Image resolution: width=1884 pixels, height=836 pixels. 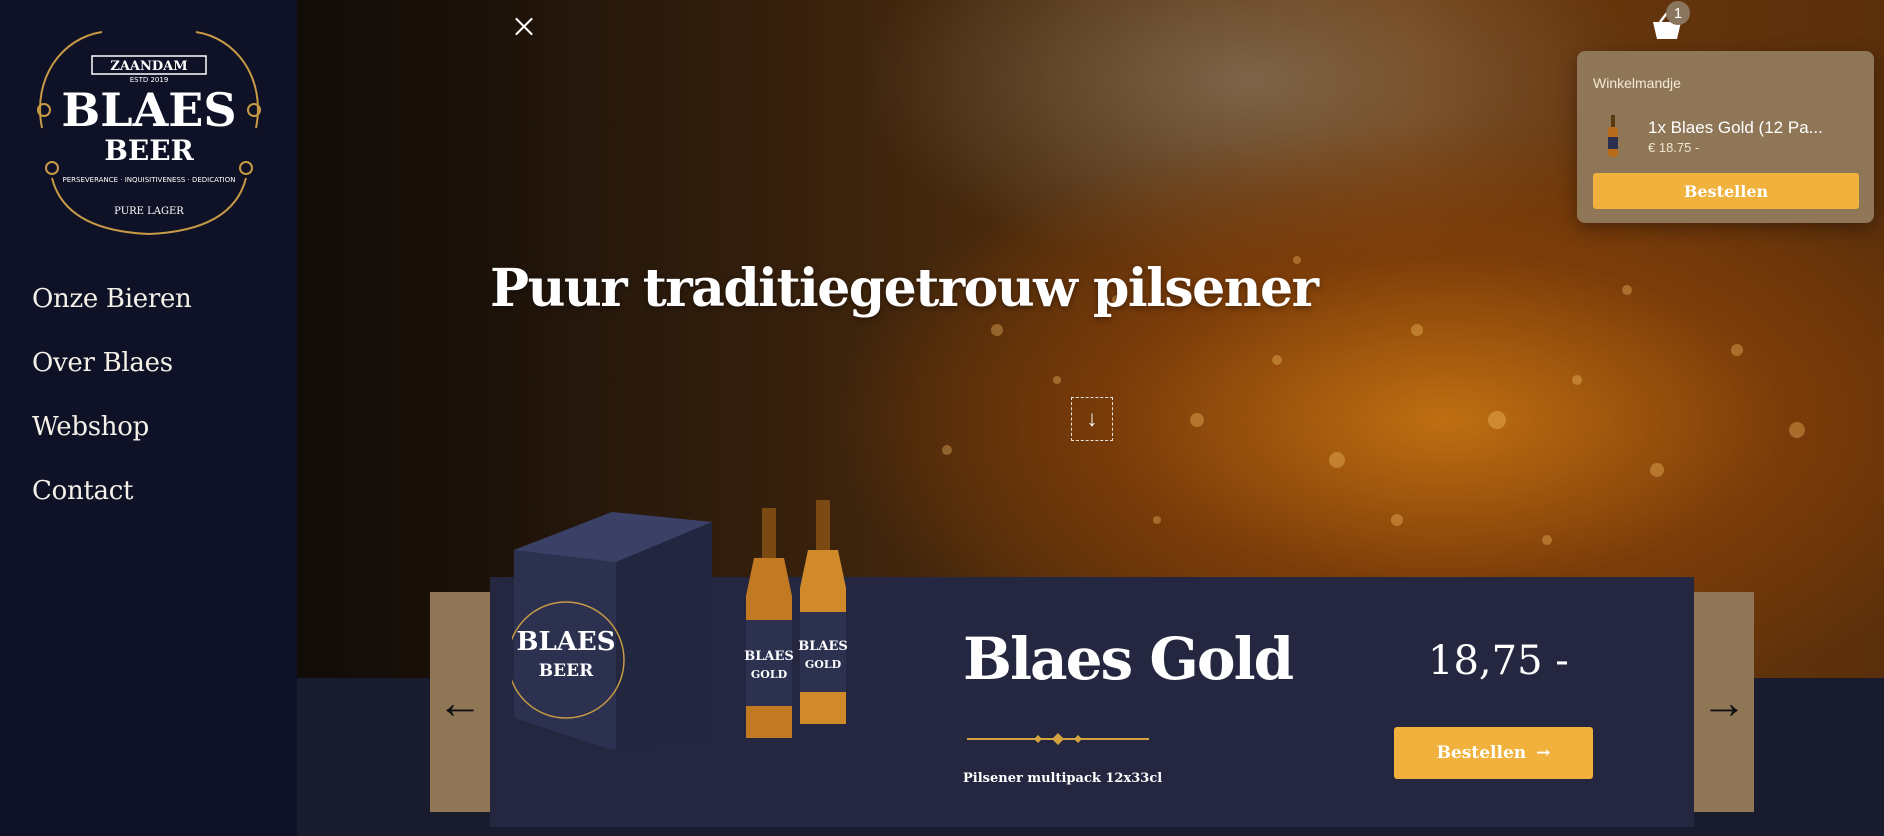 I want to click on logo-tagline: PURE LAGER, so click(x=149, y=211).